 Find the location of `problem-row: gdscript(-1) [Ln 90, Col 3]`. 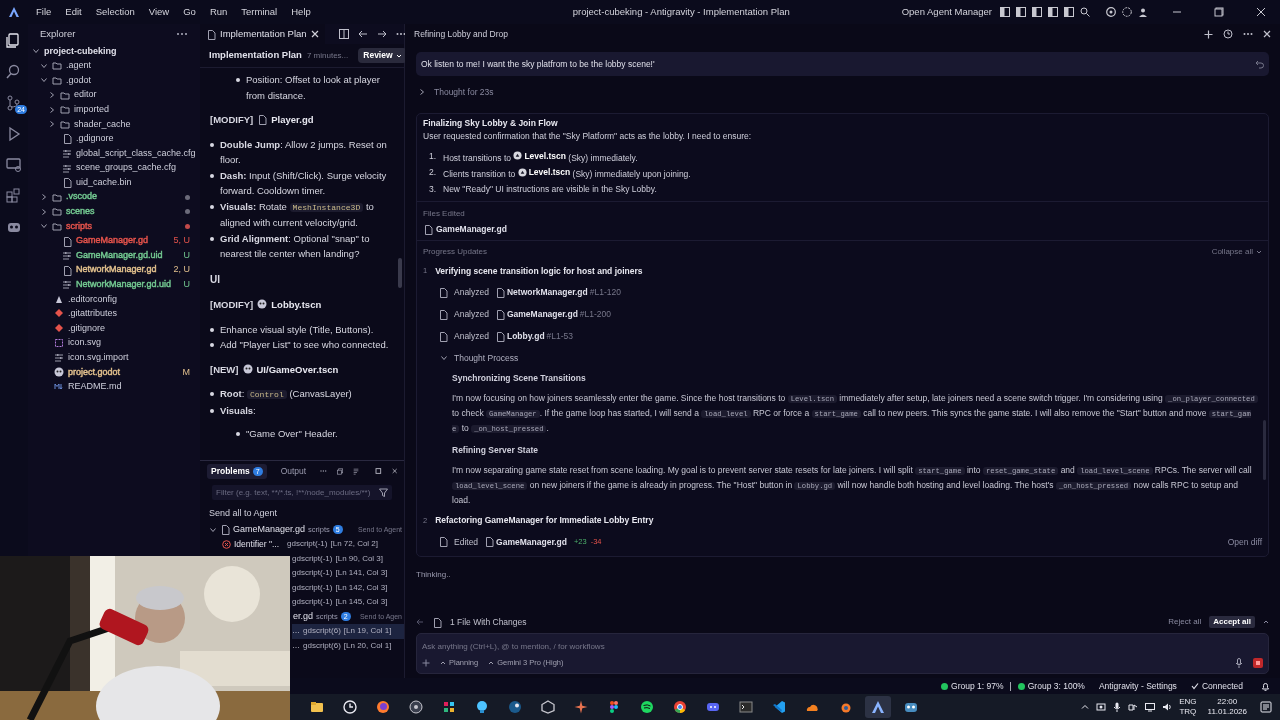

problem-row: gdscript(-1) [Ln 90, Col 3] is located at coordinates (348, 558).